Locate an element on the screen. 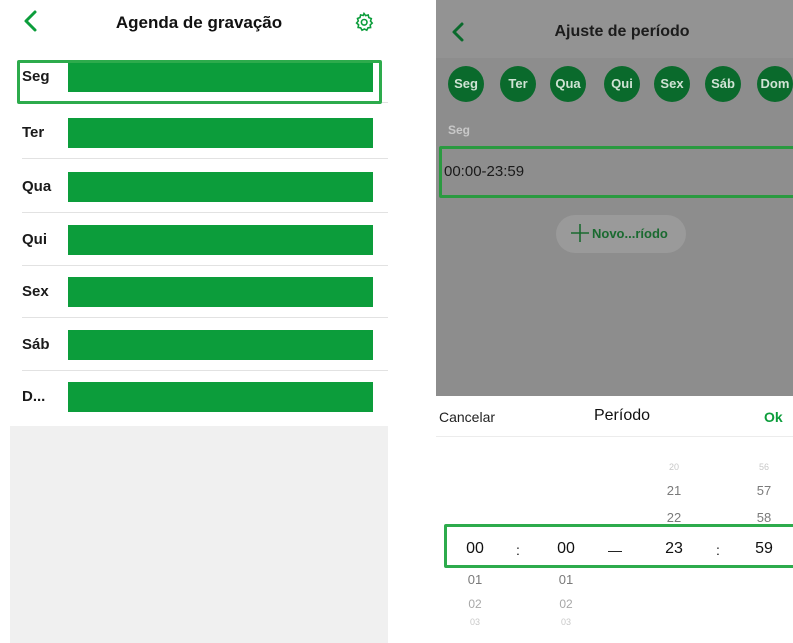 Image resolution: width=793 pixels, height=643 pixels. picker-value: 21 is located at coordinates (674, 490).